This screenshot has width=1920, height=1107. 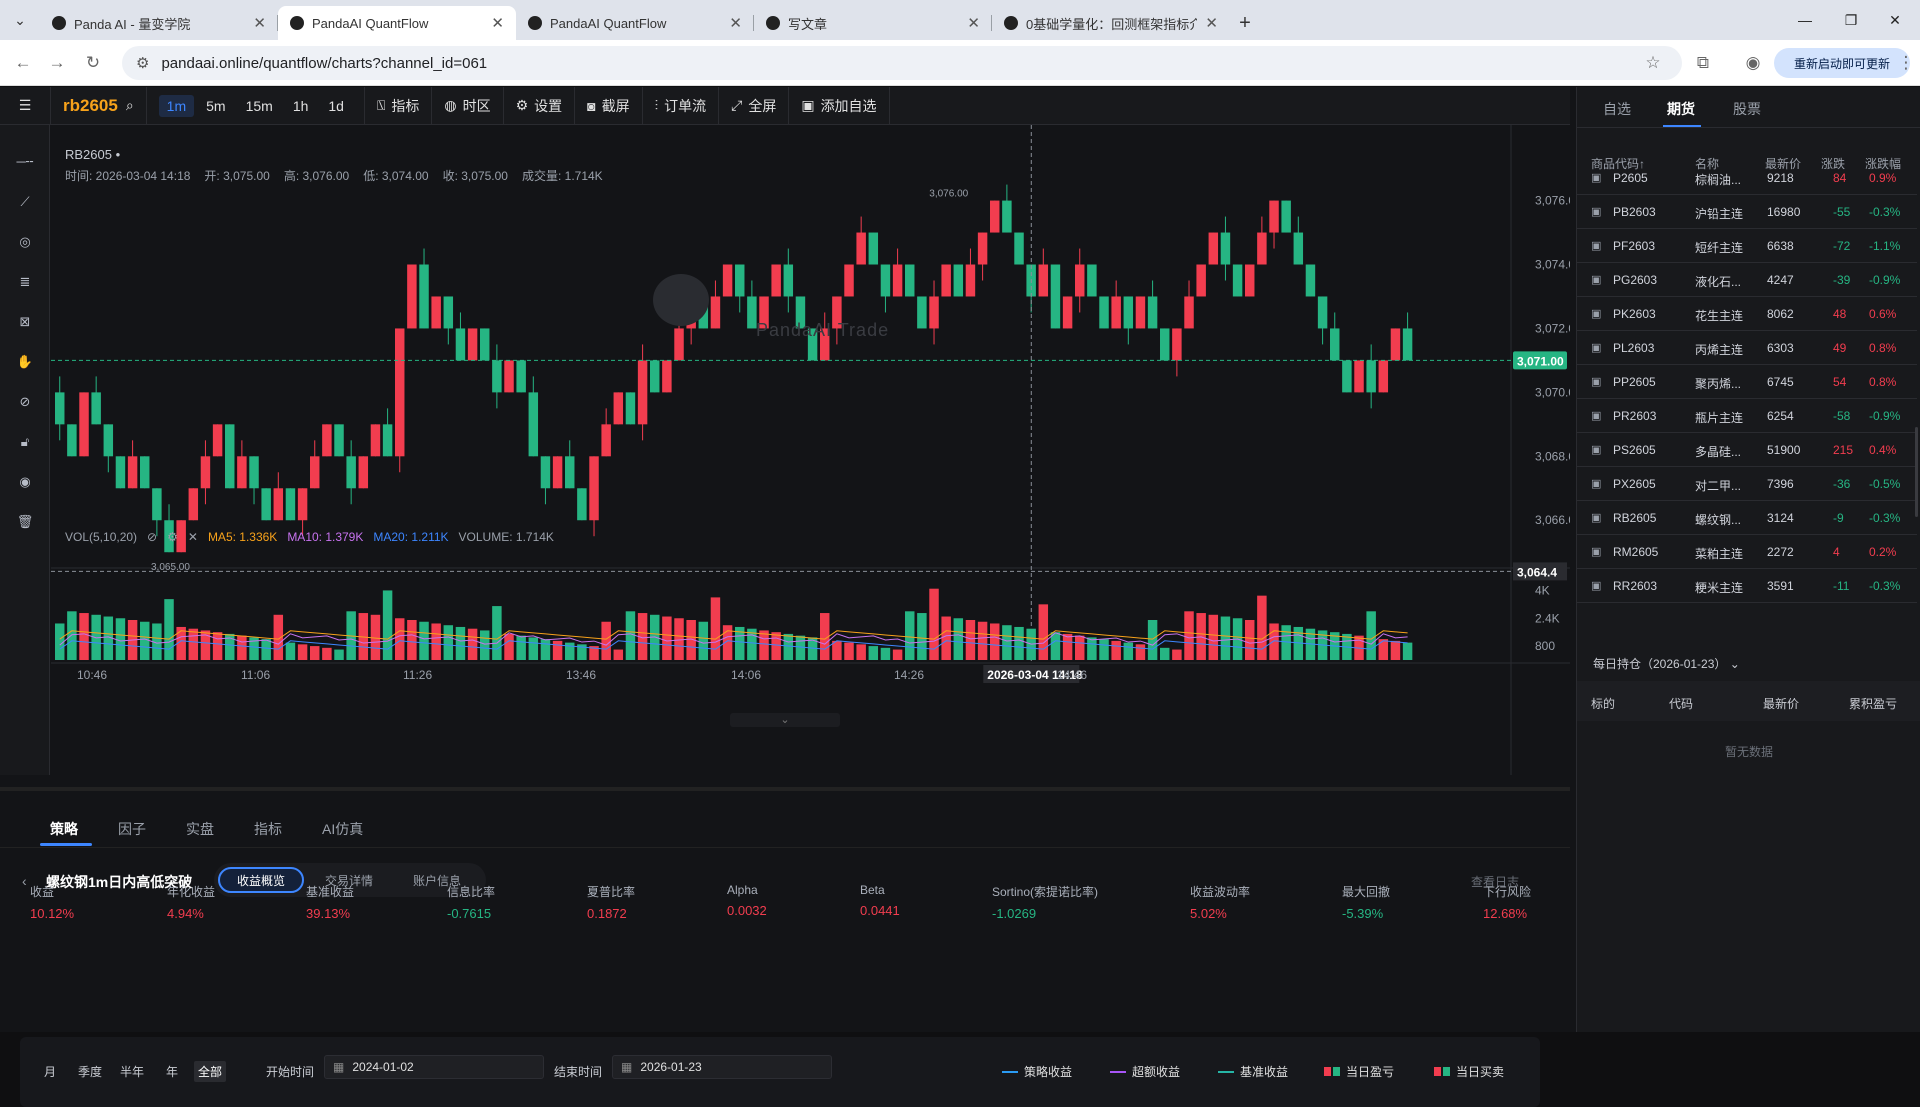 I want to click on legend-item-4: 当日买卖, so click(x=1469, y=1071).